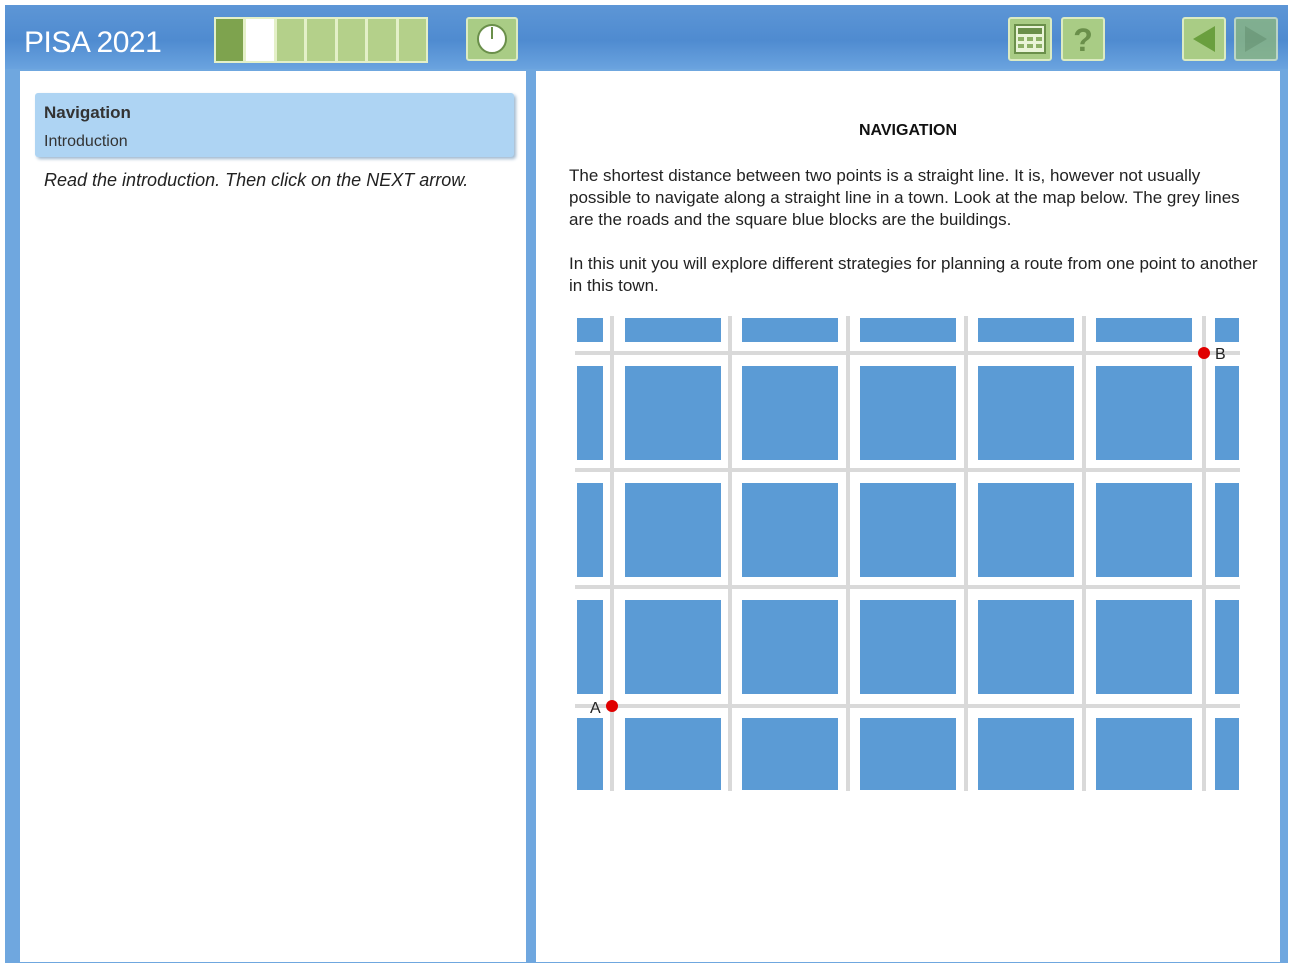 Image resolution: width=1290 pixels, height=965 pixels. I want to click on back-button, so click(1204, 39).